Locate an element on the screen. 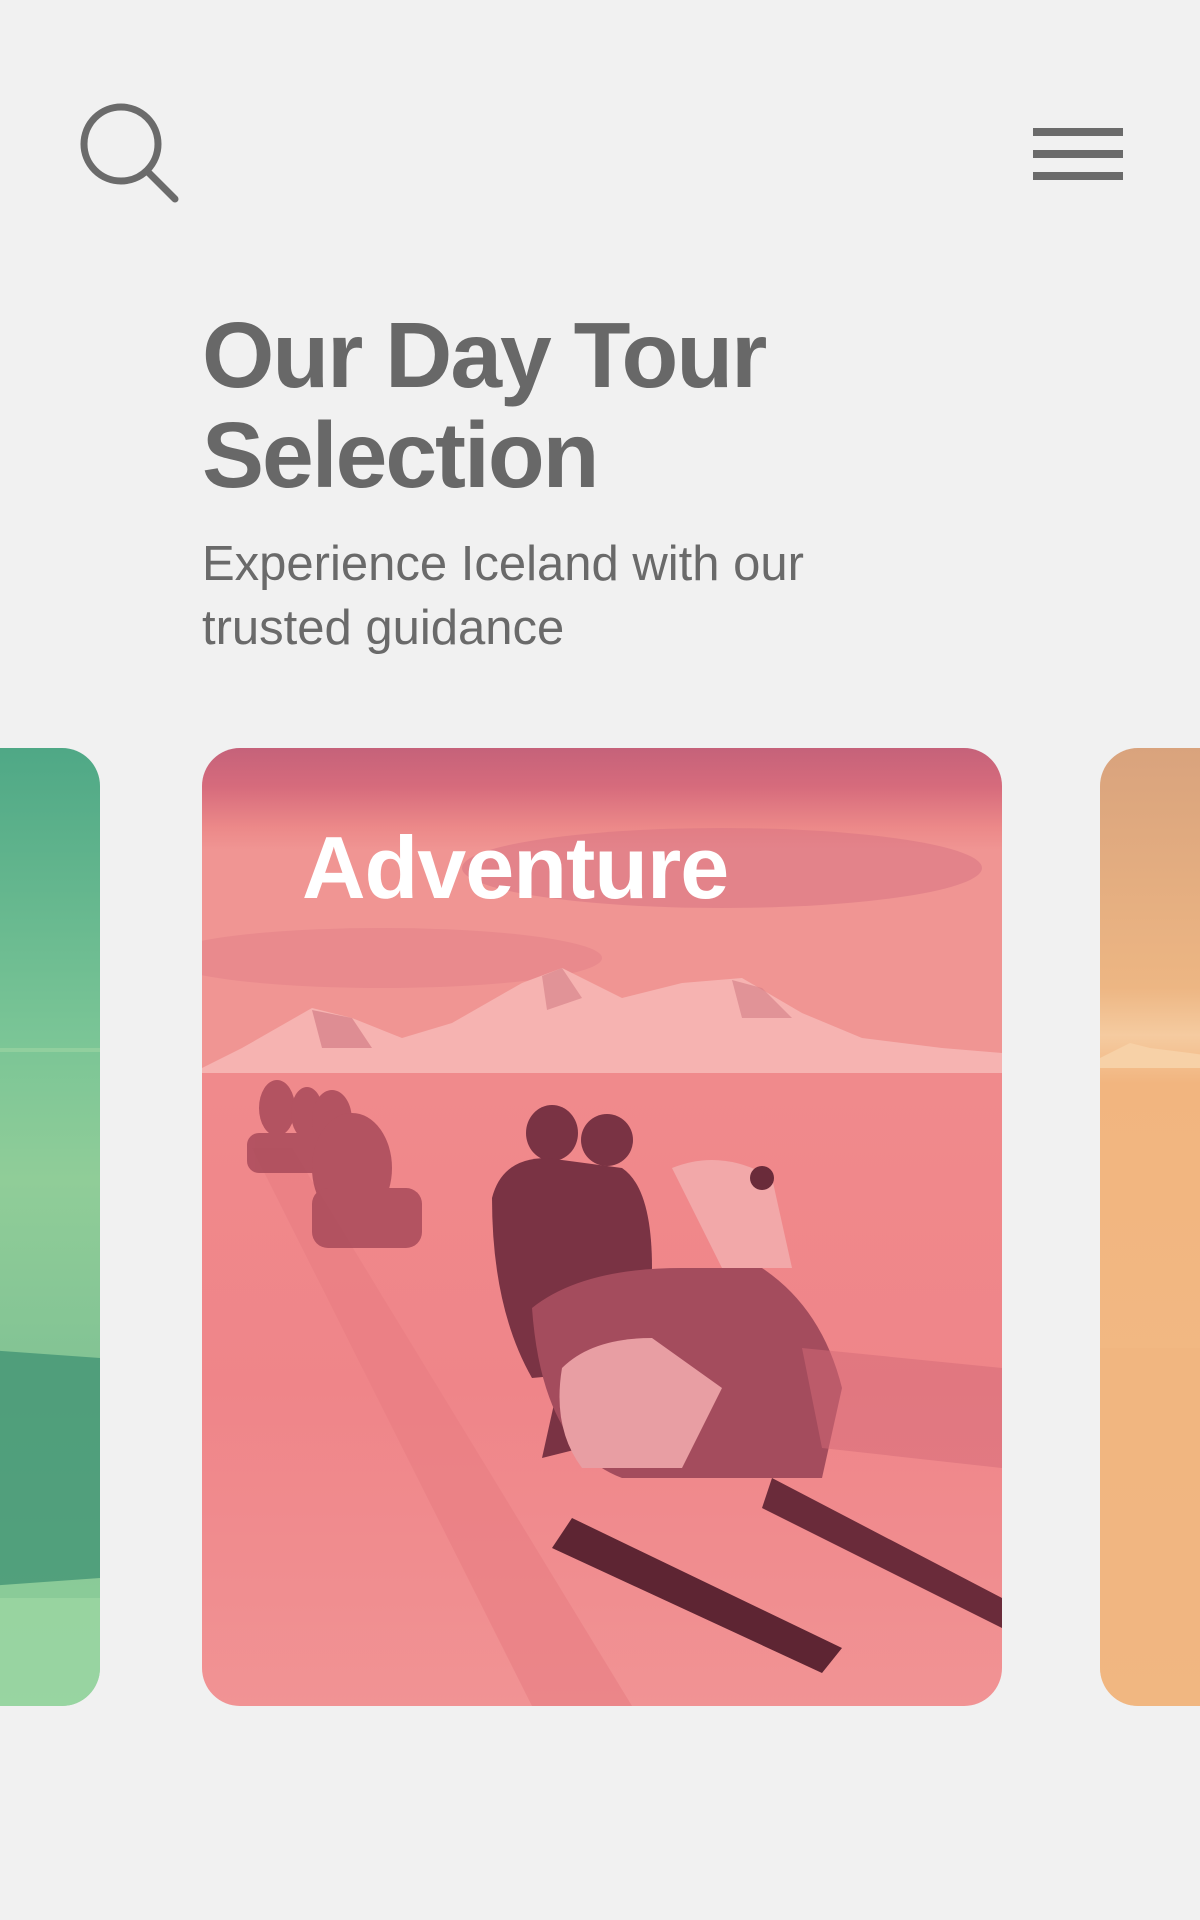 The height and width of the screenshot is (1920, 1200). tour-card-label: Adventure is located at coordinates (515, 867).